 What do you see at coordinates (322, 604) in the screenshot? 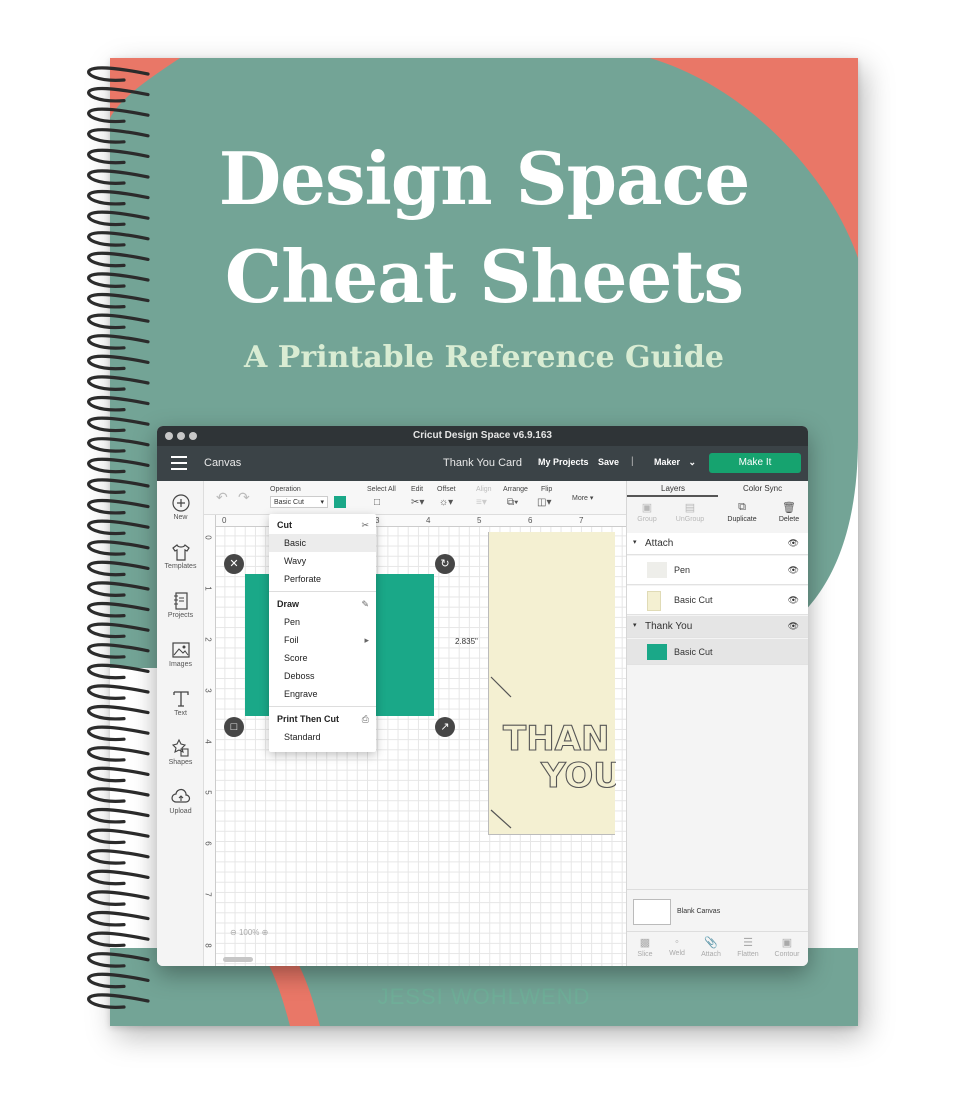
I see `menu-header-draw: Draw ✎` at bounding box center [322, 604].